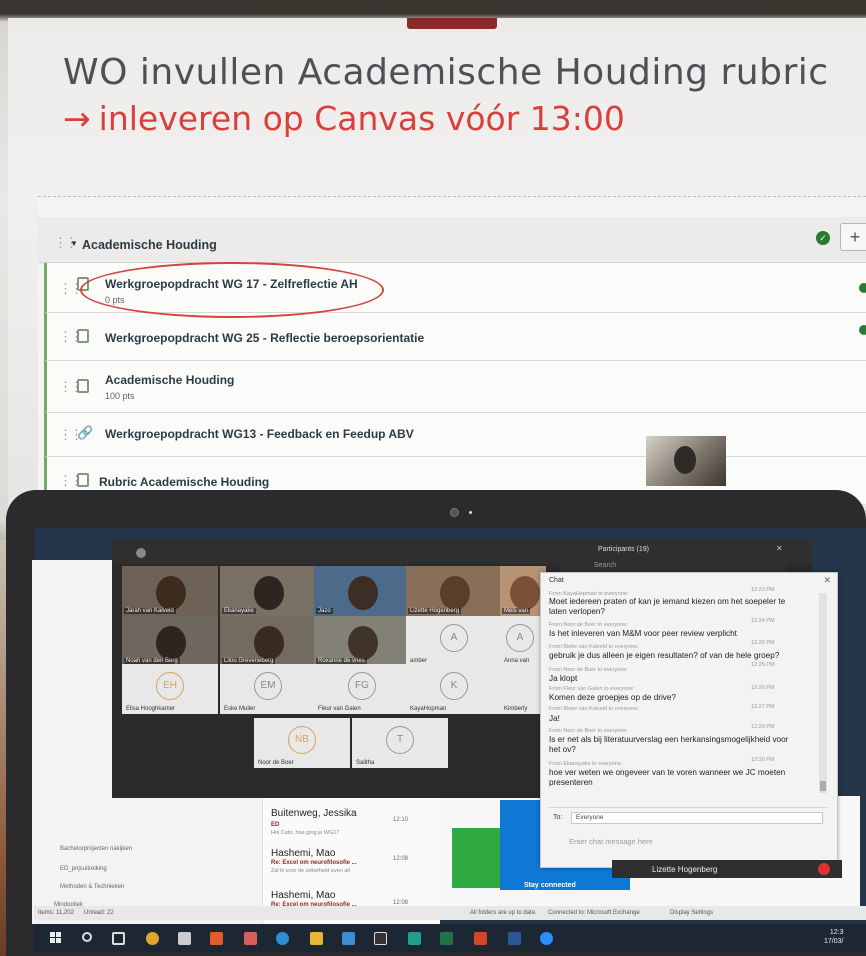 The height and width of the screenshot is (956, 866). What do you see at coordinates (85, 432) in the screenshot?
I see `link-icon: 🔗` at bounding box center [85, 432].